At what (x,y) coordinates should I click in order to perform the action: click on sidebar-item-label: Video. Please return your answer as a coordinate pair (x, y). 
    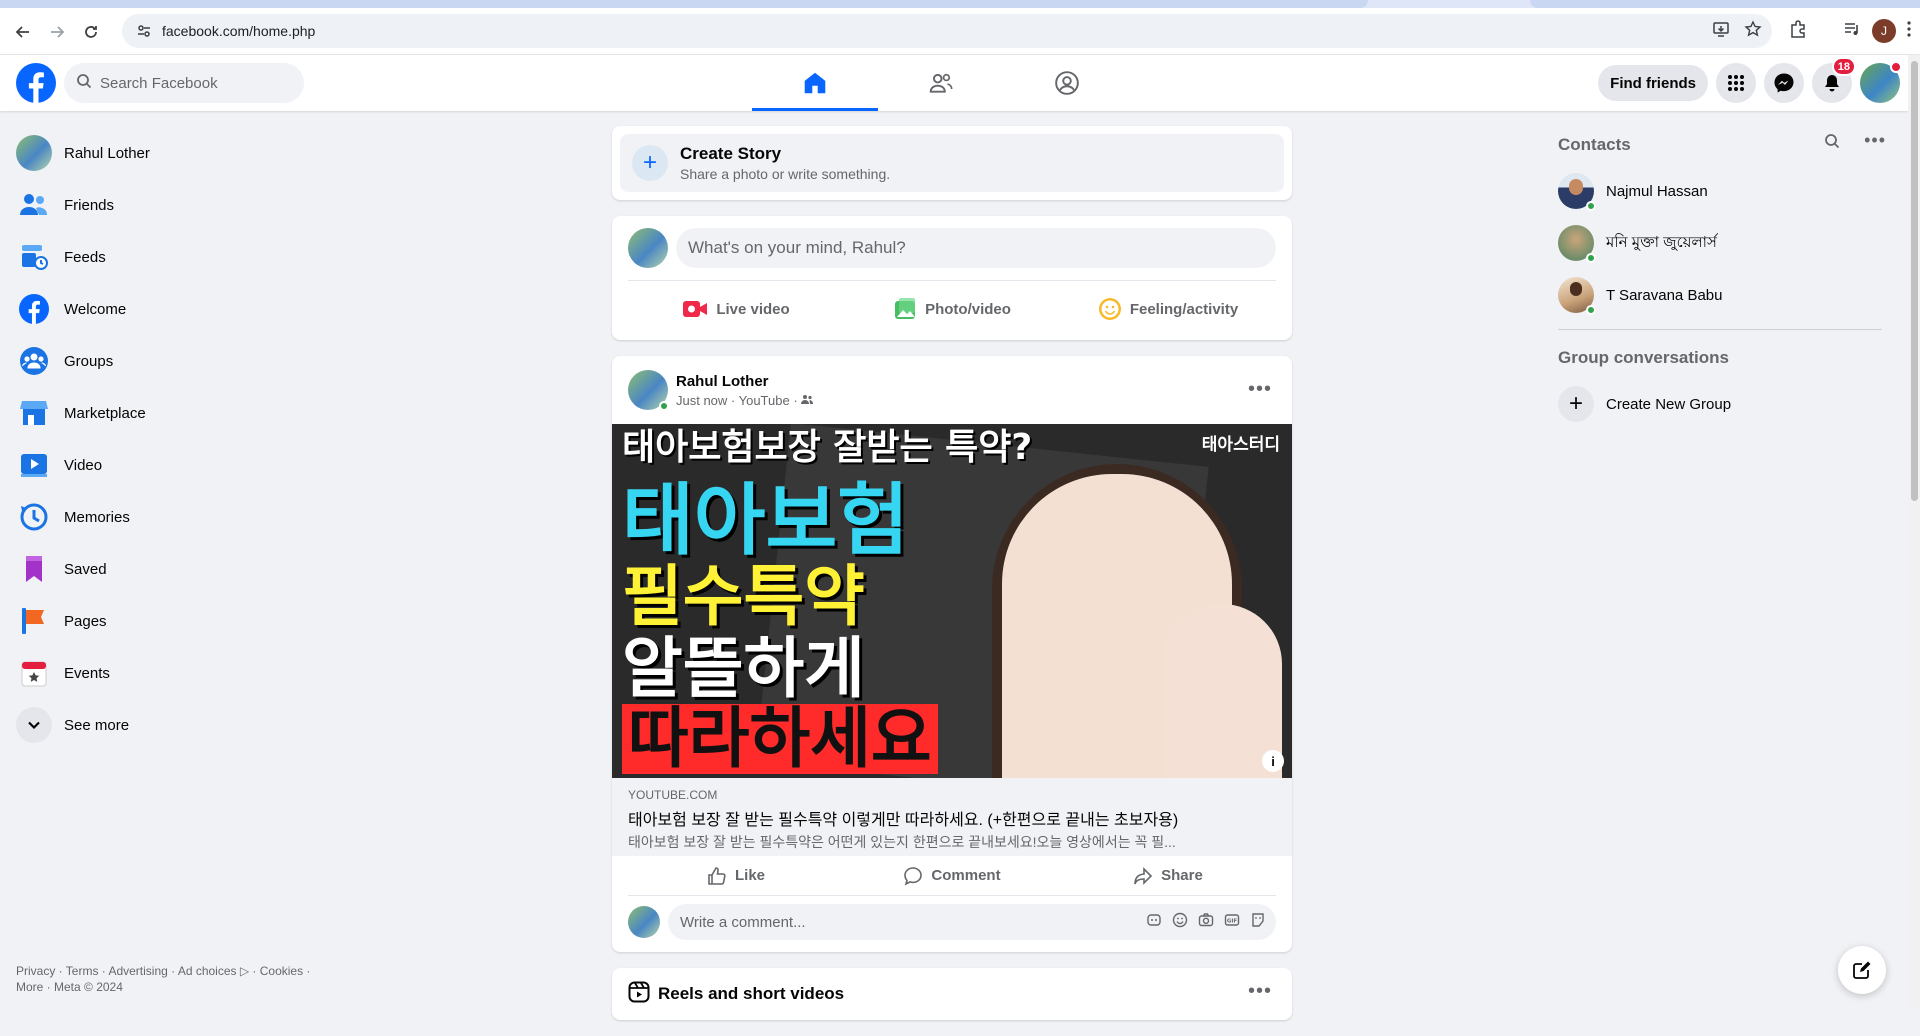
    Looking at the image, I should click on (83, 465).